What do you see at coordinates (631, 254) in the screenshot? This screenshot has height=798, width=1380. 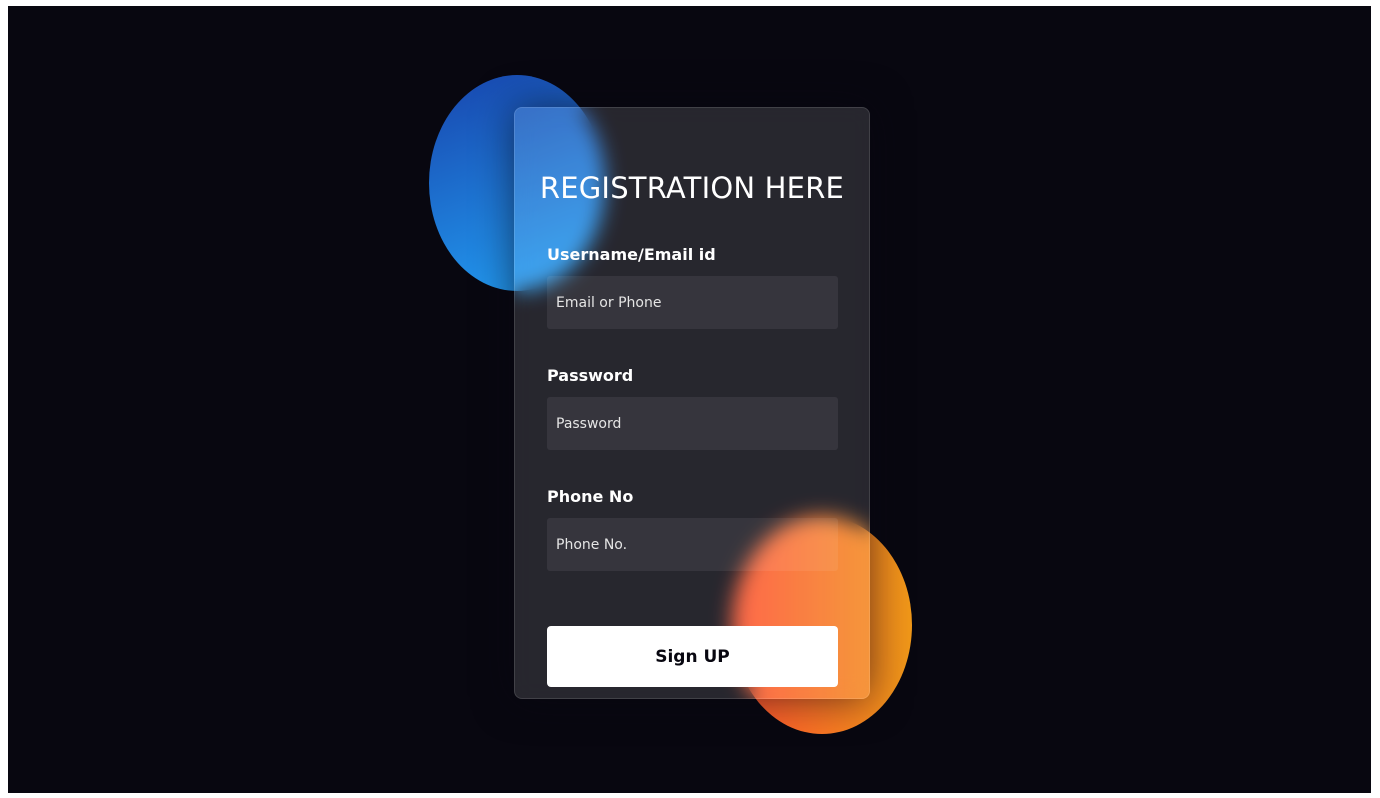 I see `username-label: Username/Email id` at bounding box center [631, 254].